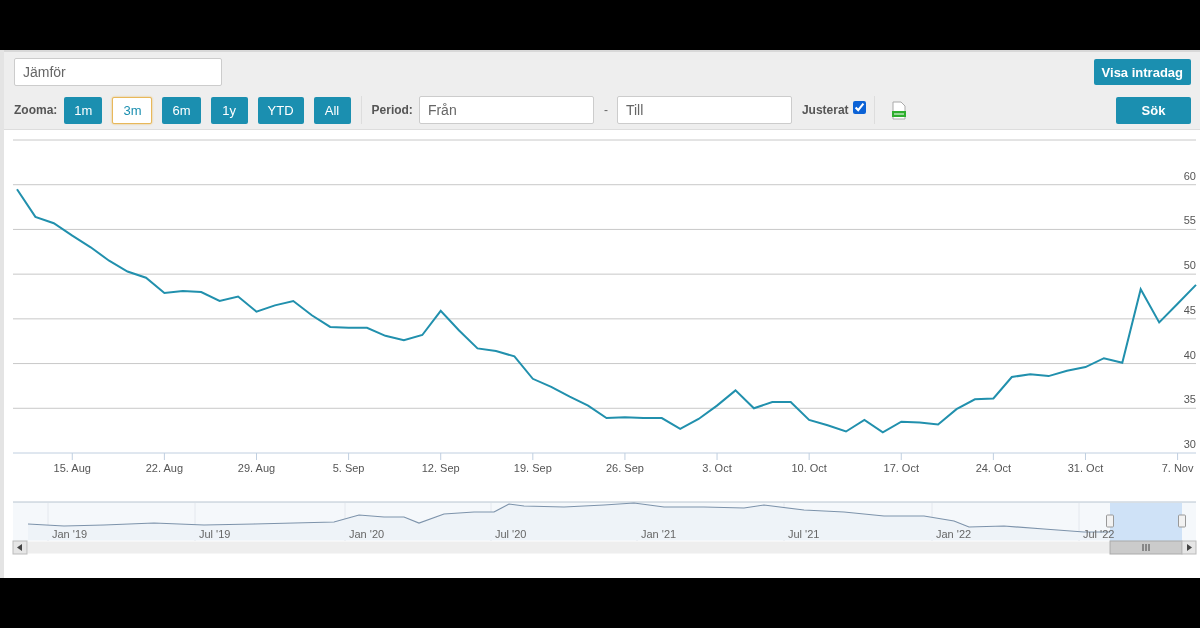 The width and height of the screenshot is (1200, 628). I want to click on x-tick-label: 26. Sep, so click(624, 468).